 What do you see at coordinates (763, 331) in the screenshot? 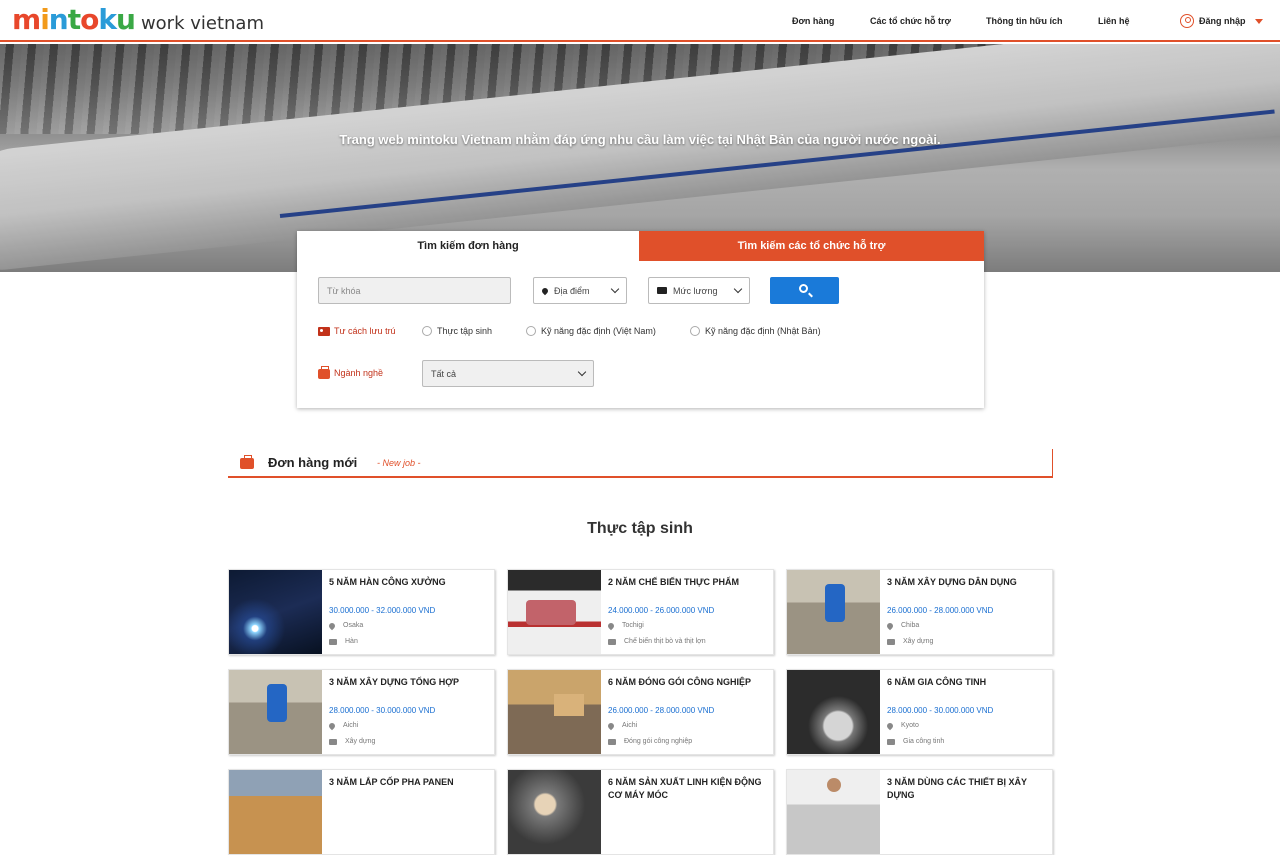
I see `radio-label: Kỹ năng đặc định (Nhật Bản)` at bounding box center [763, 331].